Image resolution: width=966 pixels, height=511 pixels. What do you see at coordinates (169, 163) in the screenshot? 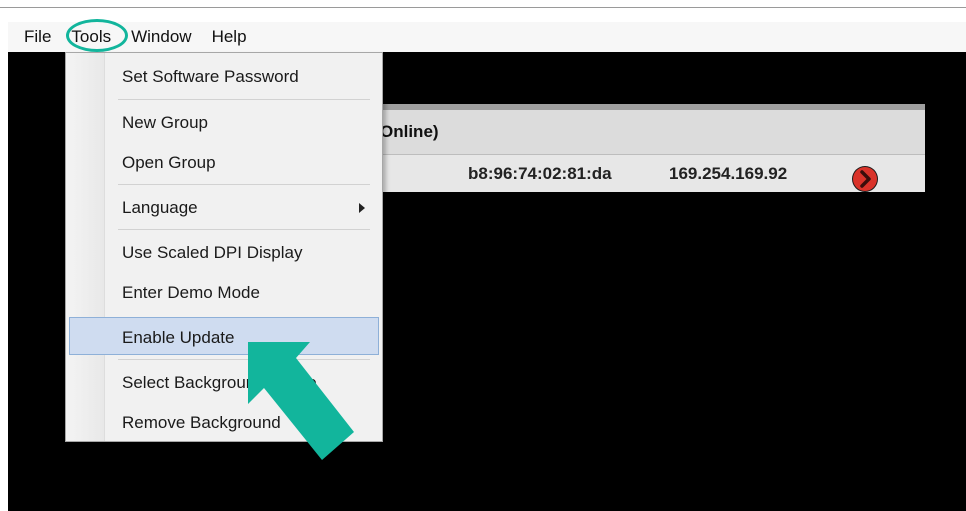
I see `menu-item-open-group: Open Group` at bounding box center [169, 163].